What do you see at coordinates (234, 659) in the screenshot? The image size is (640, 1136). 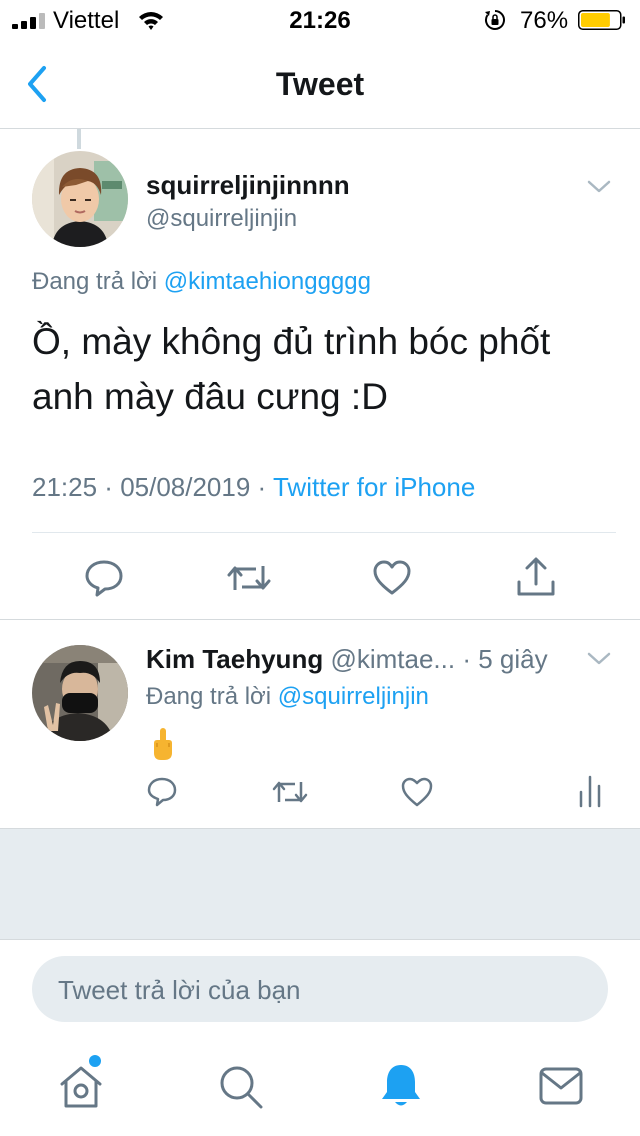 I see `reply-author-display-name: Kim Taehyung` at bounding box center [234, 659].